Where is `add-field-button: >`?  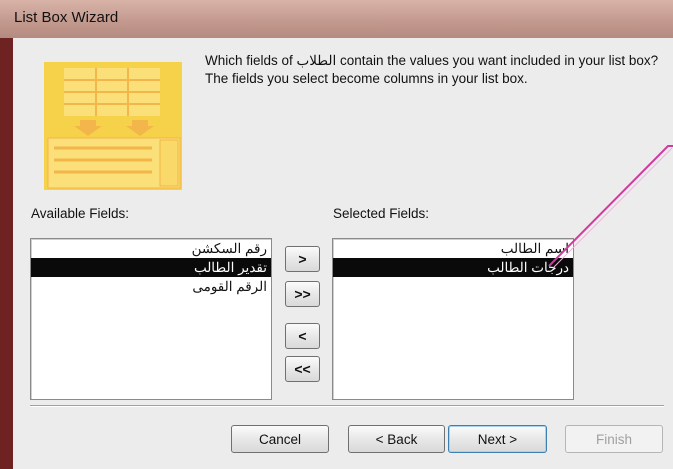 add-field-button: > is located at coordinates (302, 259).